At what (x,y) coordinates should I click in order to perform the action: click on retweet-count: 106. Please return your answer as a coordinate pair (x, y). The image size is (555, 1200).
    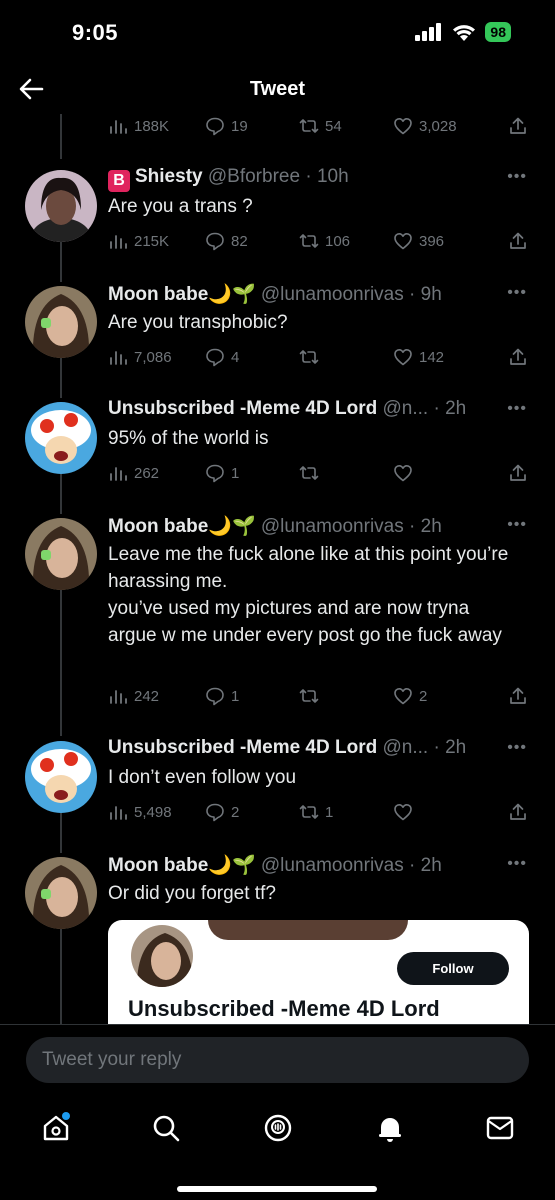
    Looking at the image, I should click on (338, 241).